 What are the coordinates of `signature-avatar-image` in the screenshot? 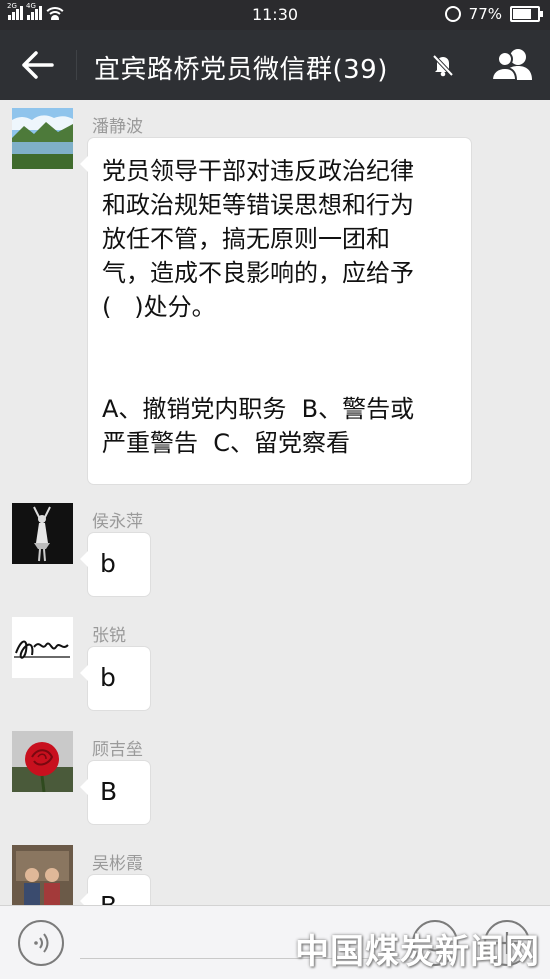 It's located at (42, 647).